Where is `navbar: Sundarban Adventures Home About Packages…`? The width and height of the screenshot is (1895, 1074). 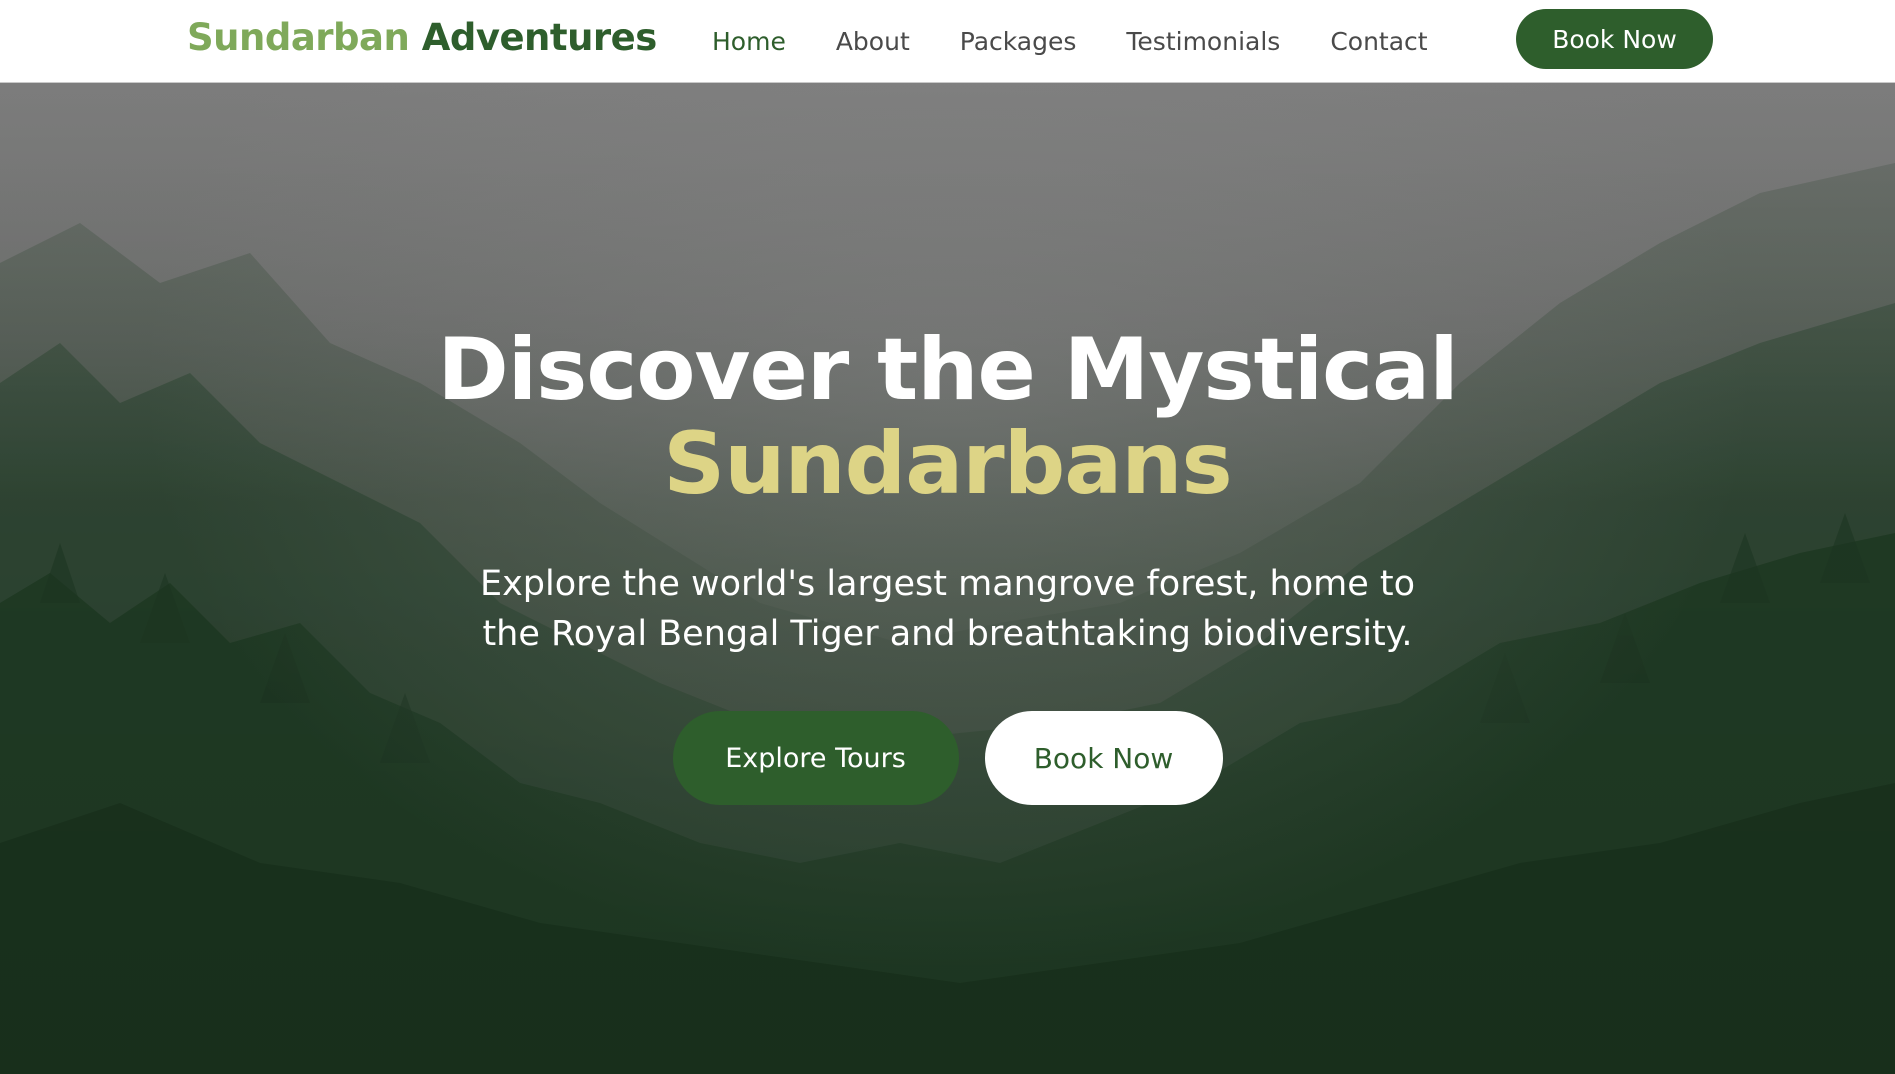 navbar: Sundarban Adventures Home About Packages… is located at coordinates (947, 41).